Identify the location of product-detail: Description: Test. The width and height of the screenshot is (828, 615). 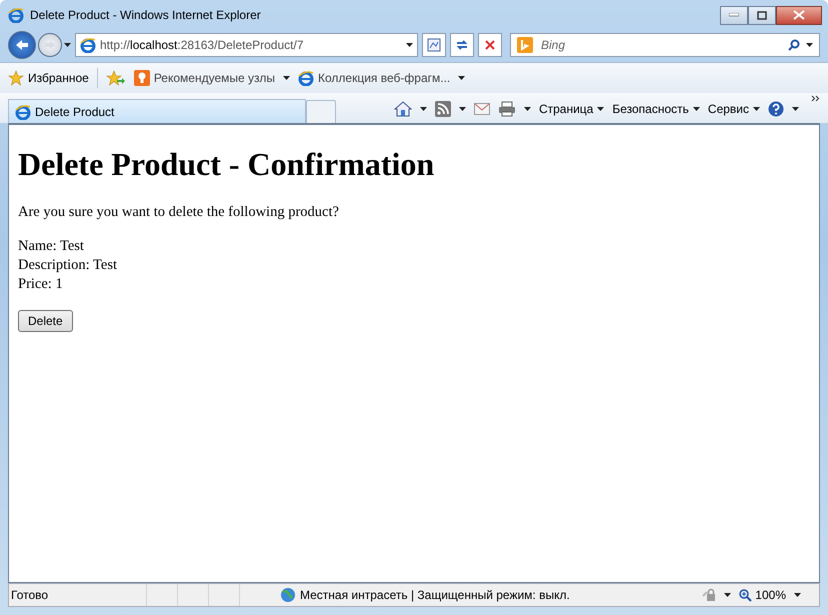
(68, 265).